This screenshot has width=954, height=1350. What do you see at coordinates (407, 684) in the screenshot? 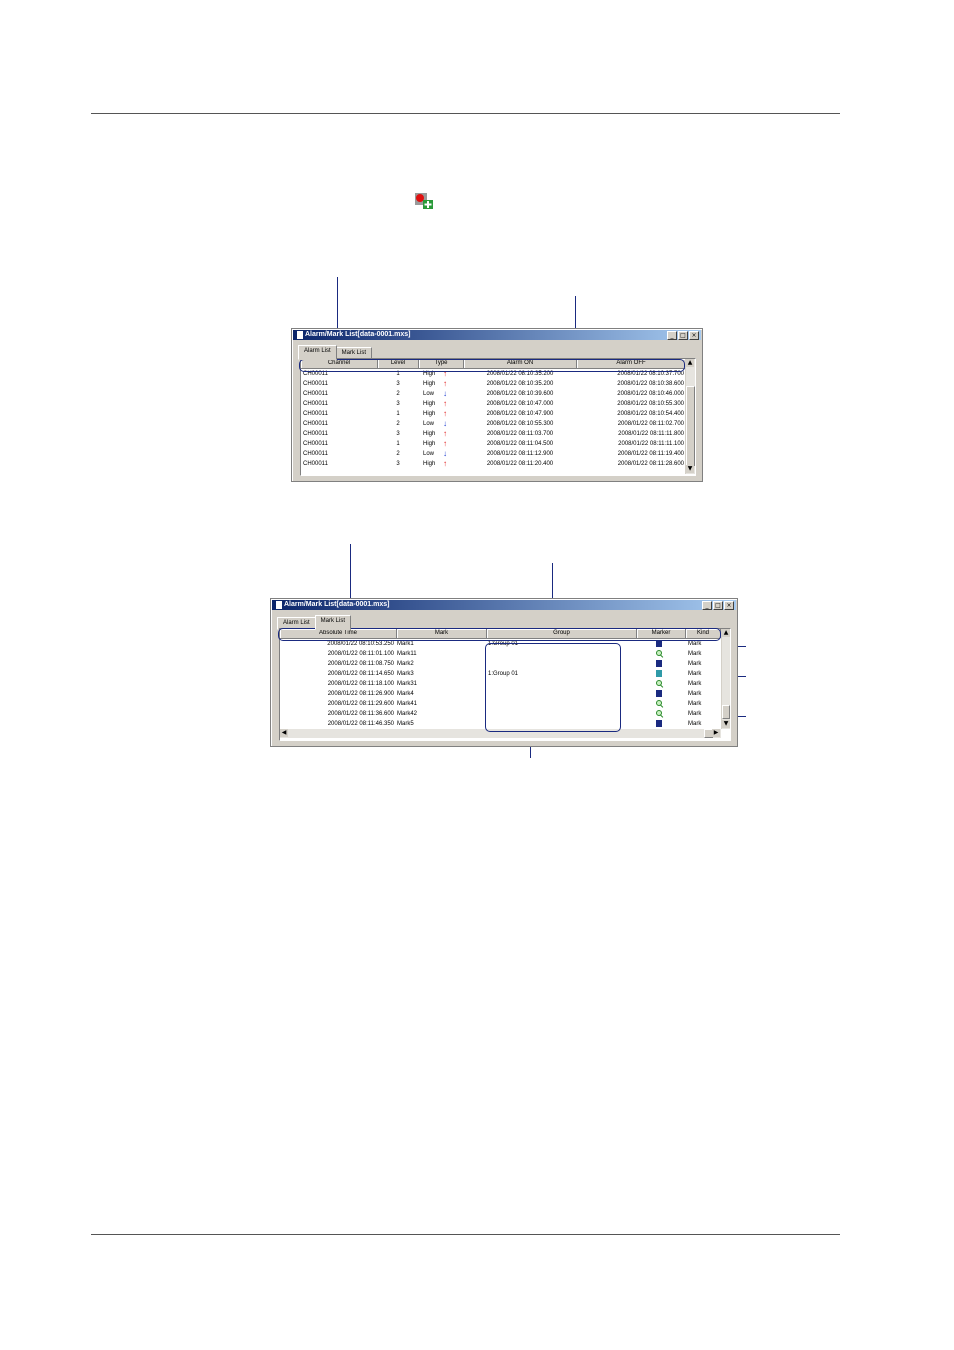
I see `cell-mark: Mark31` at bounding box center [407, 684].